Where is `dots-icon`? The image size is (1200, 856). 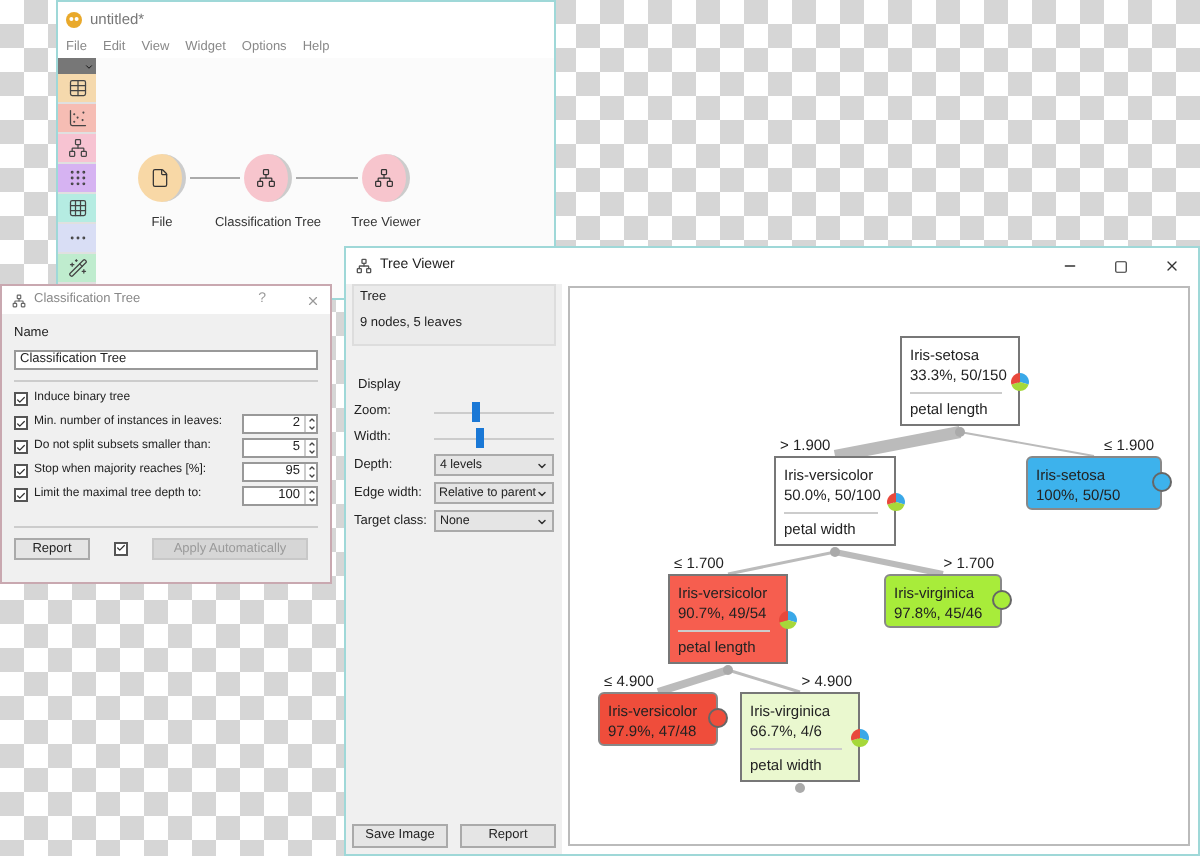 dots-icon is located at coordinates (77, 178).